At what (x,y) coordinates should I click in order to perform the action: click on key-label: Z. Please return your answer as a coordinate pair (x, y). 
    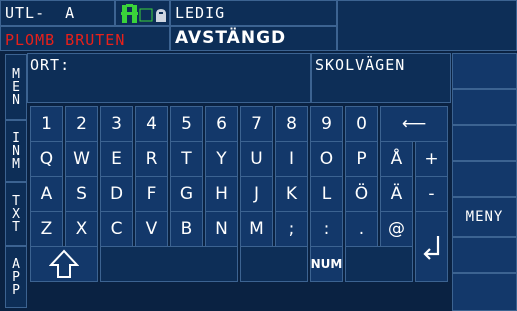
    Looking at the image, I should click on (46, 229).